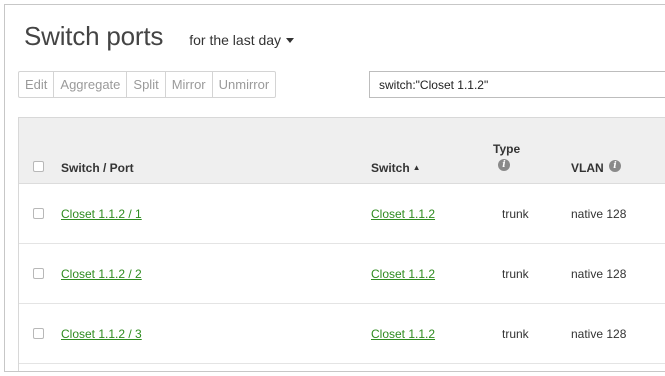 Image resolution: width=665 pixels, height=376 pixels. I want to click on chevron-down-icon, so click(290, 40).